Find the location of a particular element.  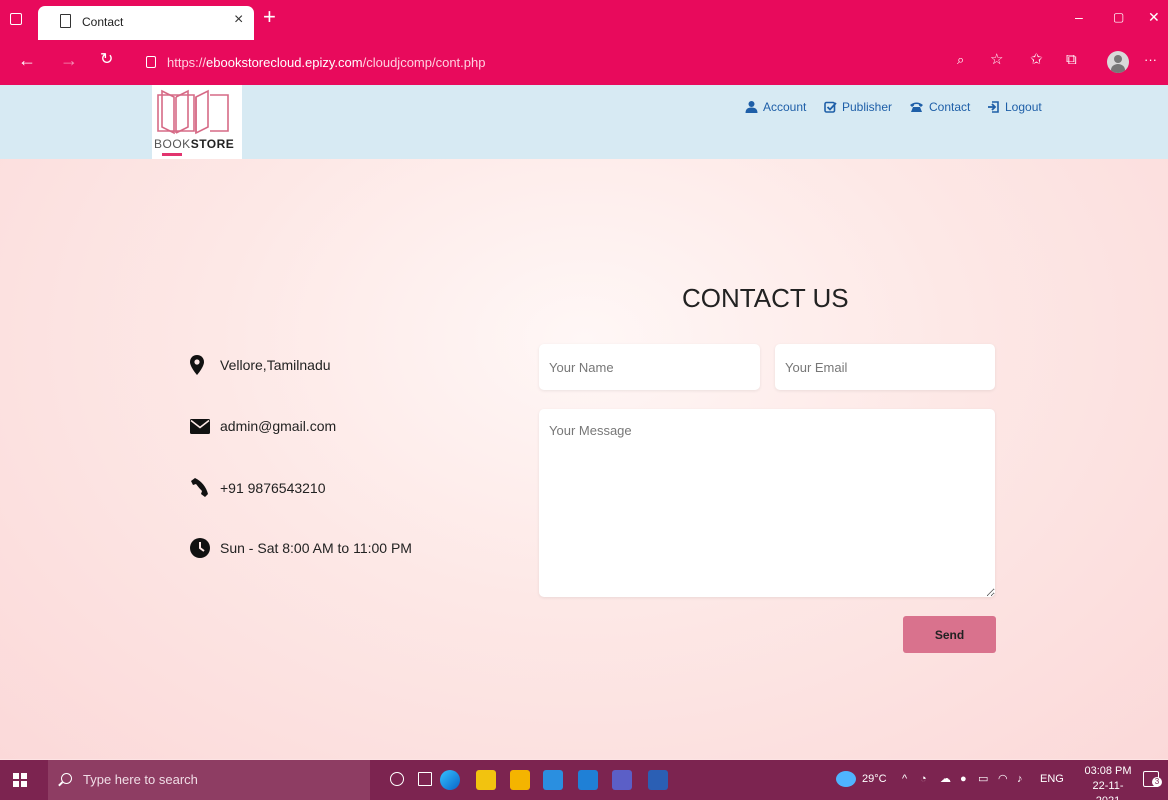

close-window-button: ✕ is located at coordinates (1154, 17).